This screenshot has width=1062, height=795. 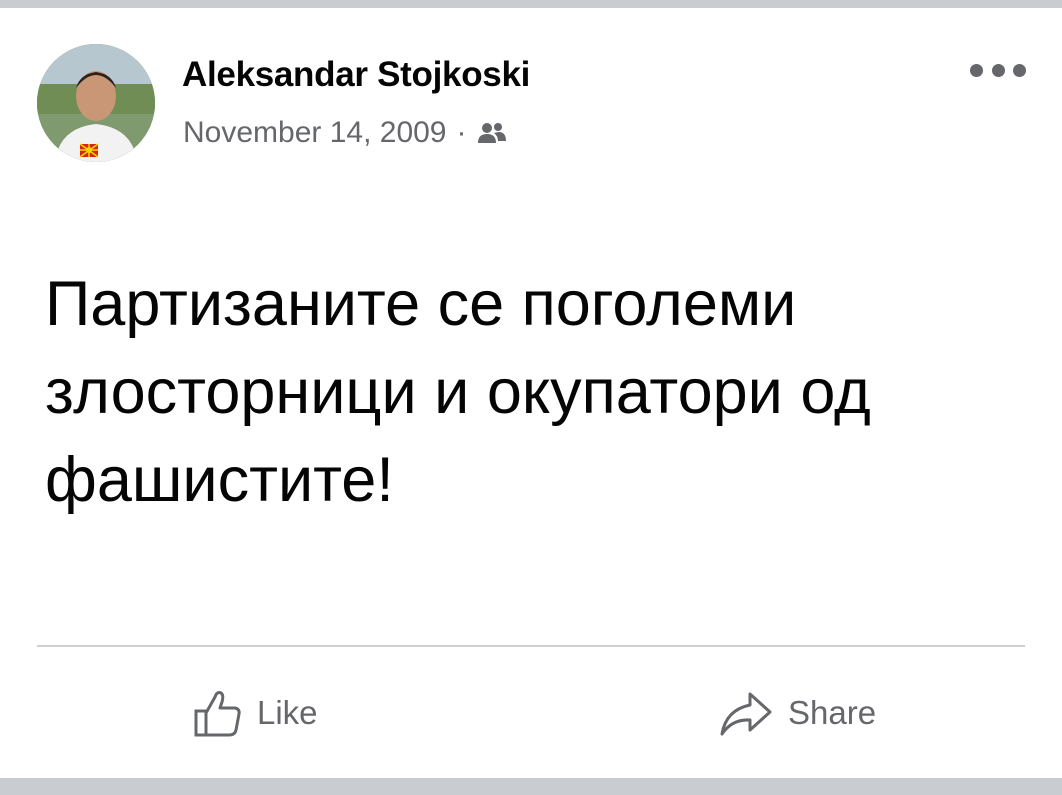 I want to click on author-avatar, so click(x=96, y=103).